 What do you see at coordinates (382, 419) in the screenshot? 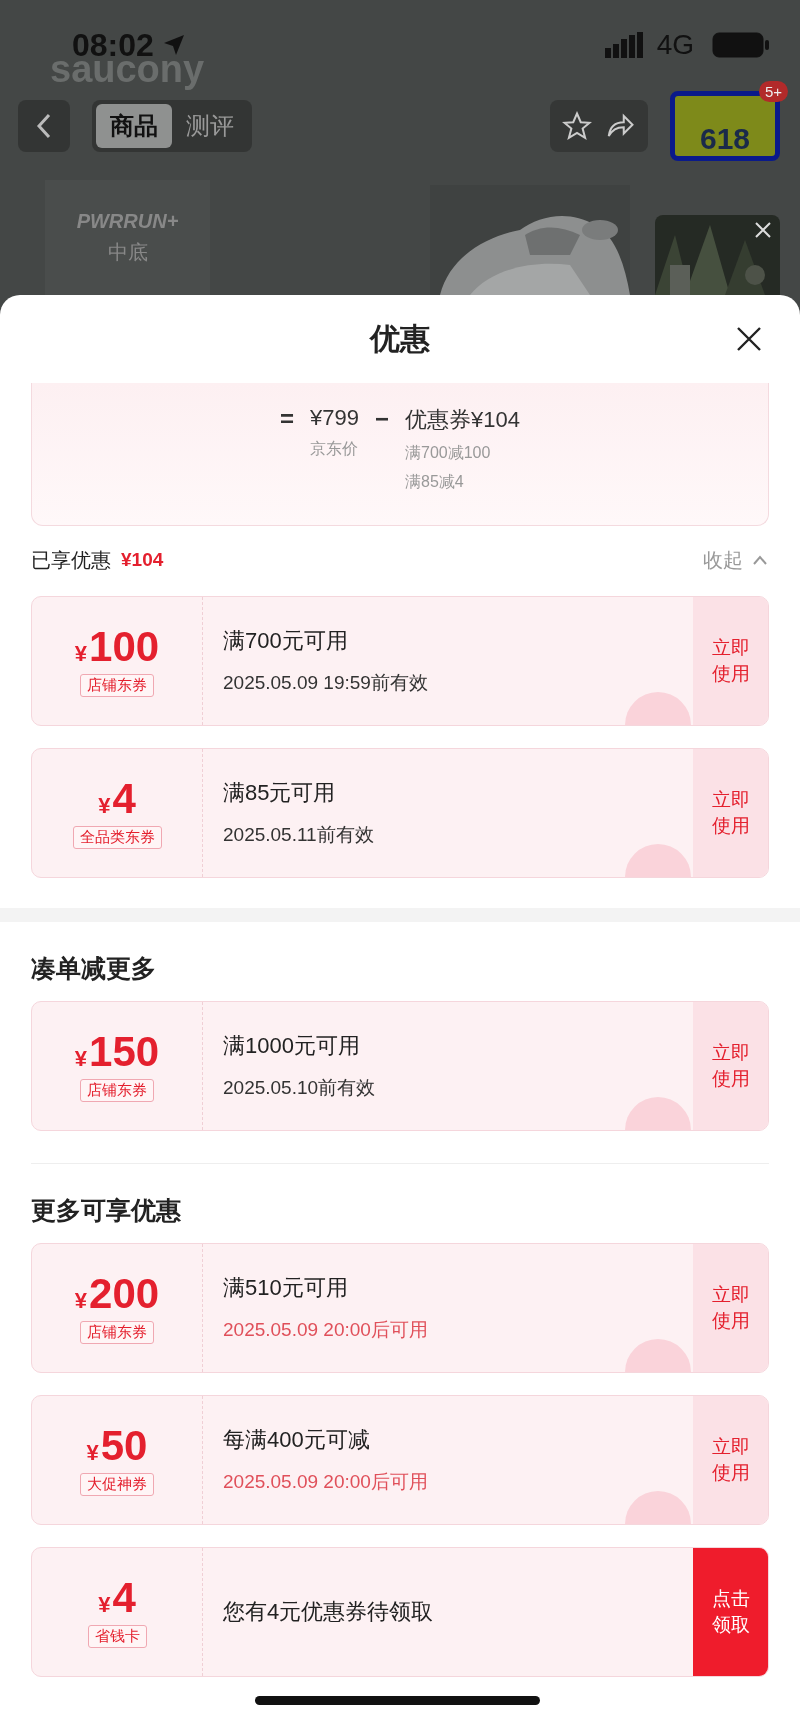
I see `minus-sign: −` at bounding box center [382, 419].